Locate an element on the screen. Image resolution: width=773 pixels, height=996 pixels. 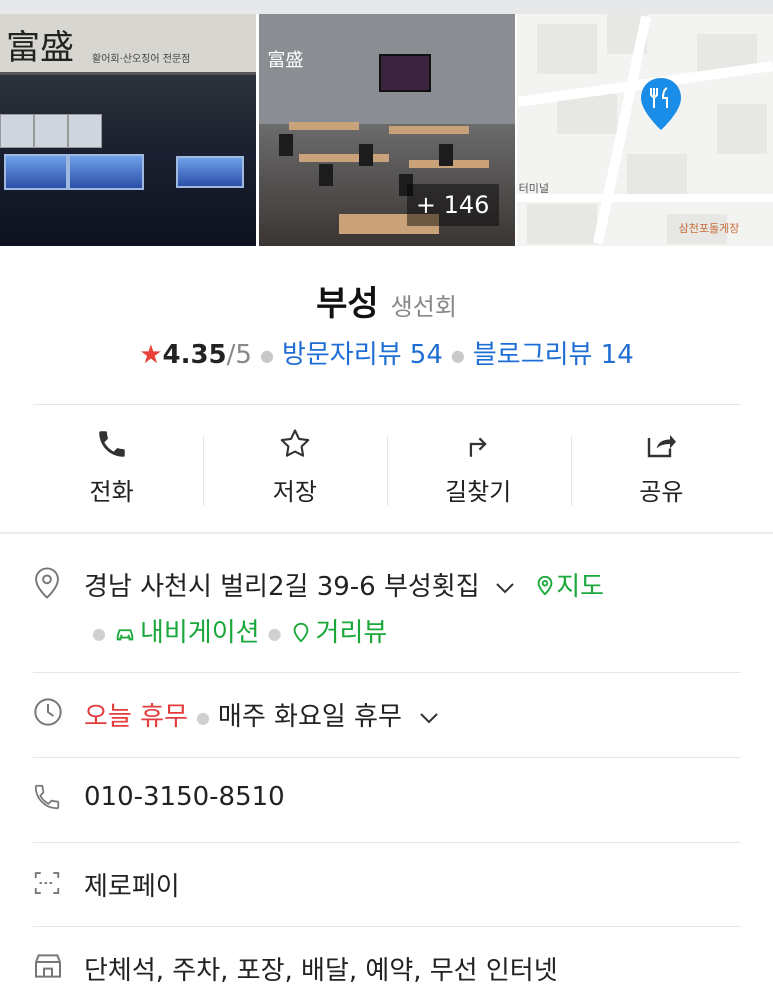
share-button: 공유 is located at coordinates (661, 468).